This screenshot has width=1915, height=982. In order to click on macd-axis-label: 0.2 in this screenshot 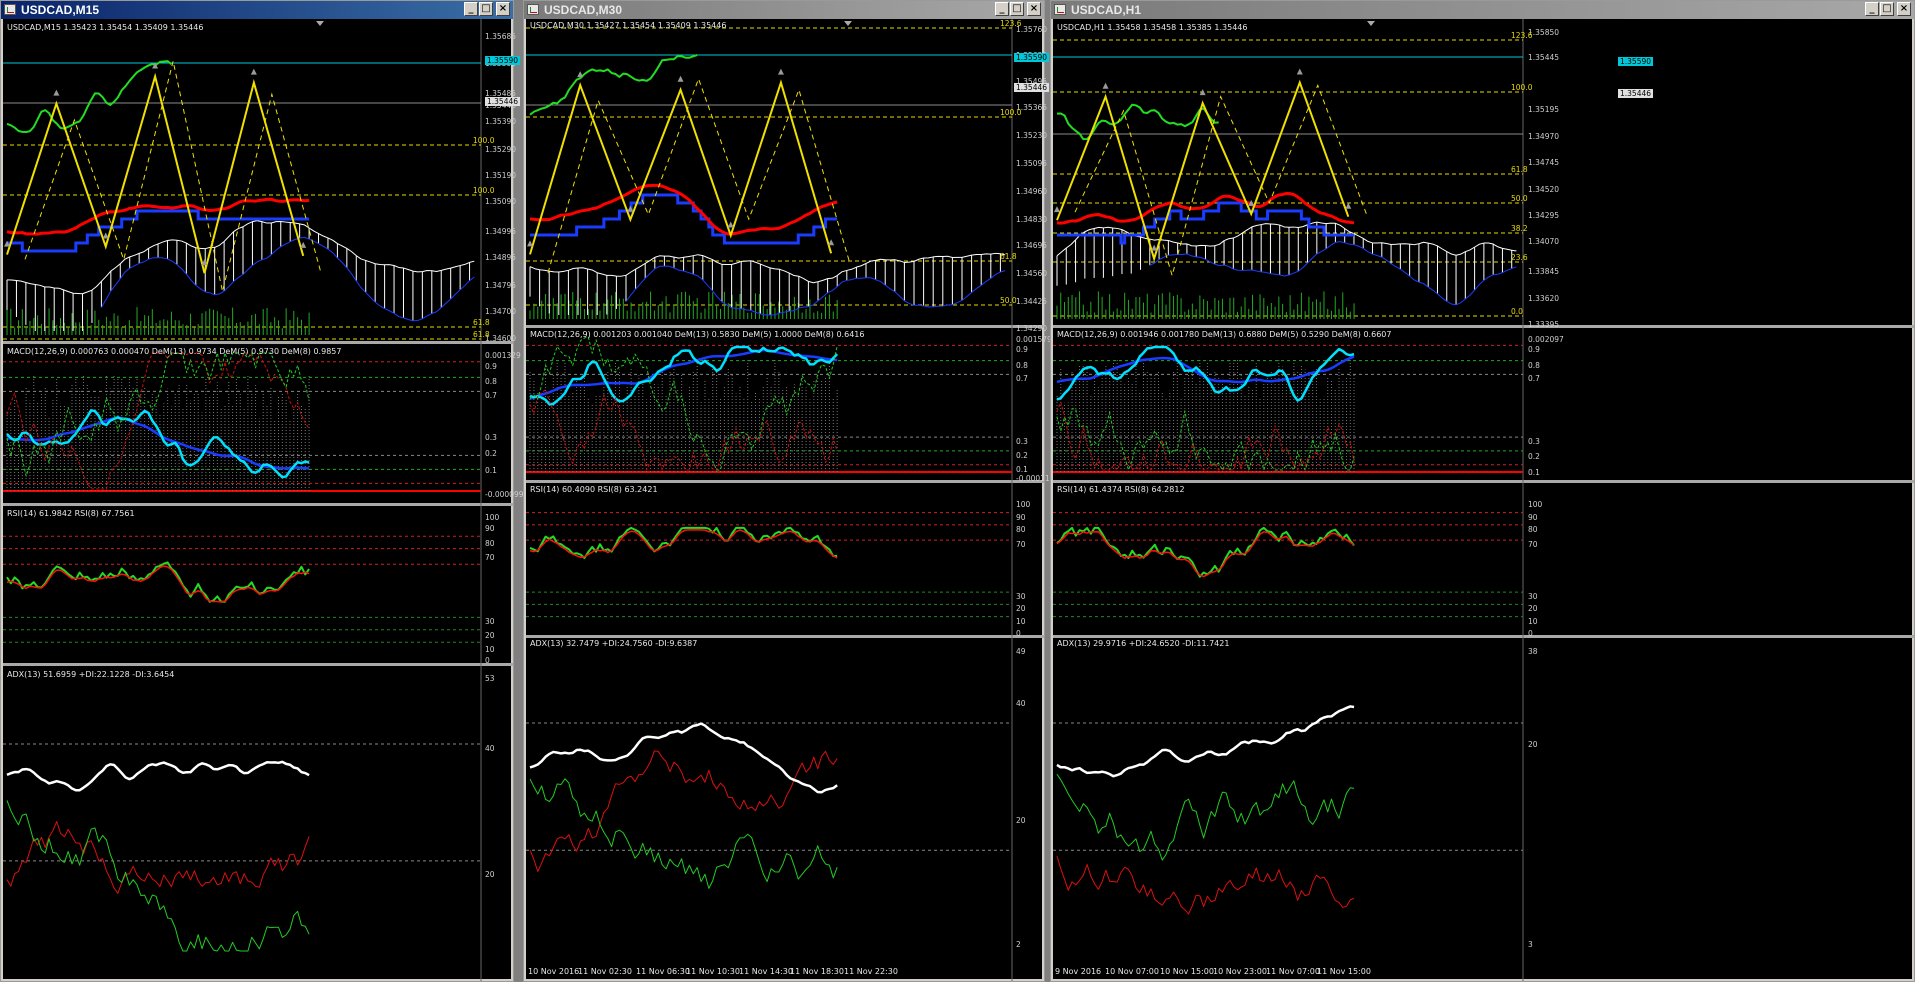, I will do `click(1022, 455)`.